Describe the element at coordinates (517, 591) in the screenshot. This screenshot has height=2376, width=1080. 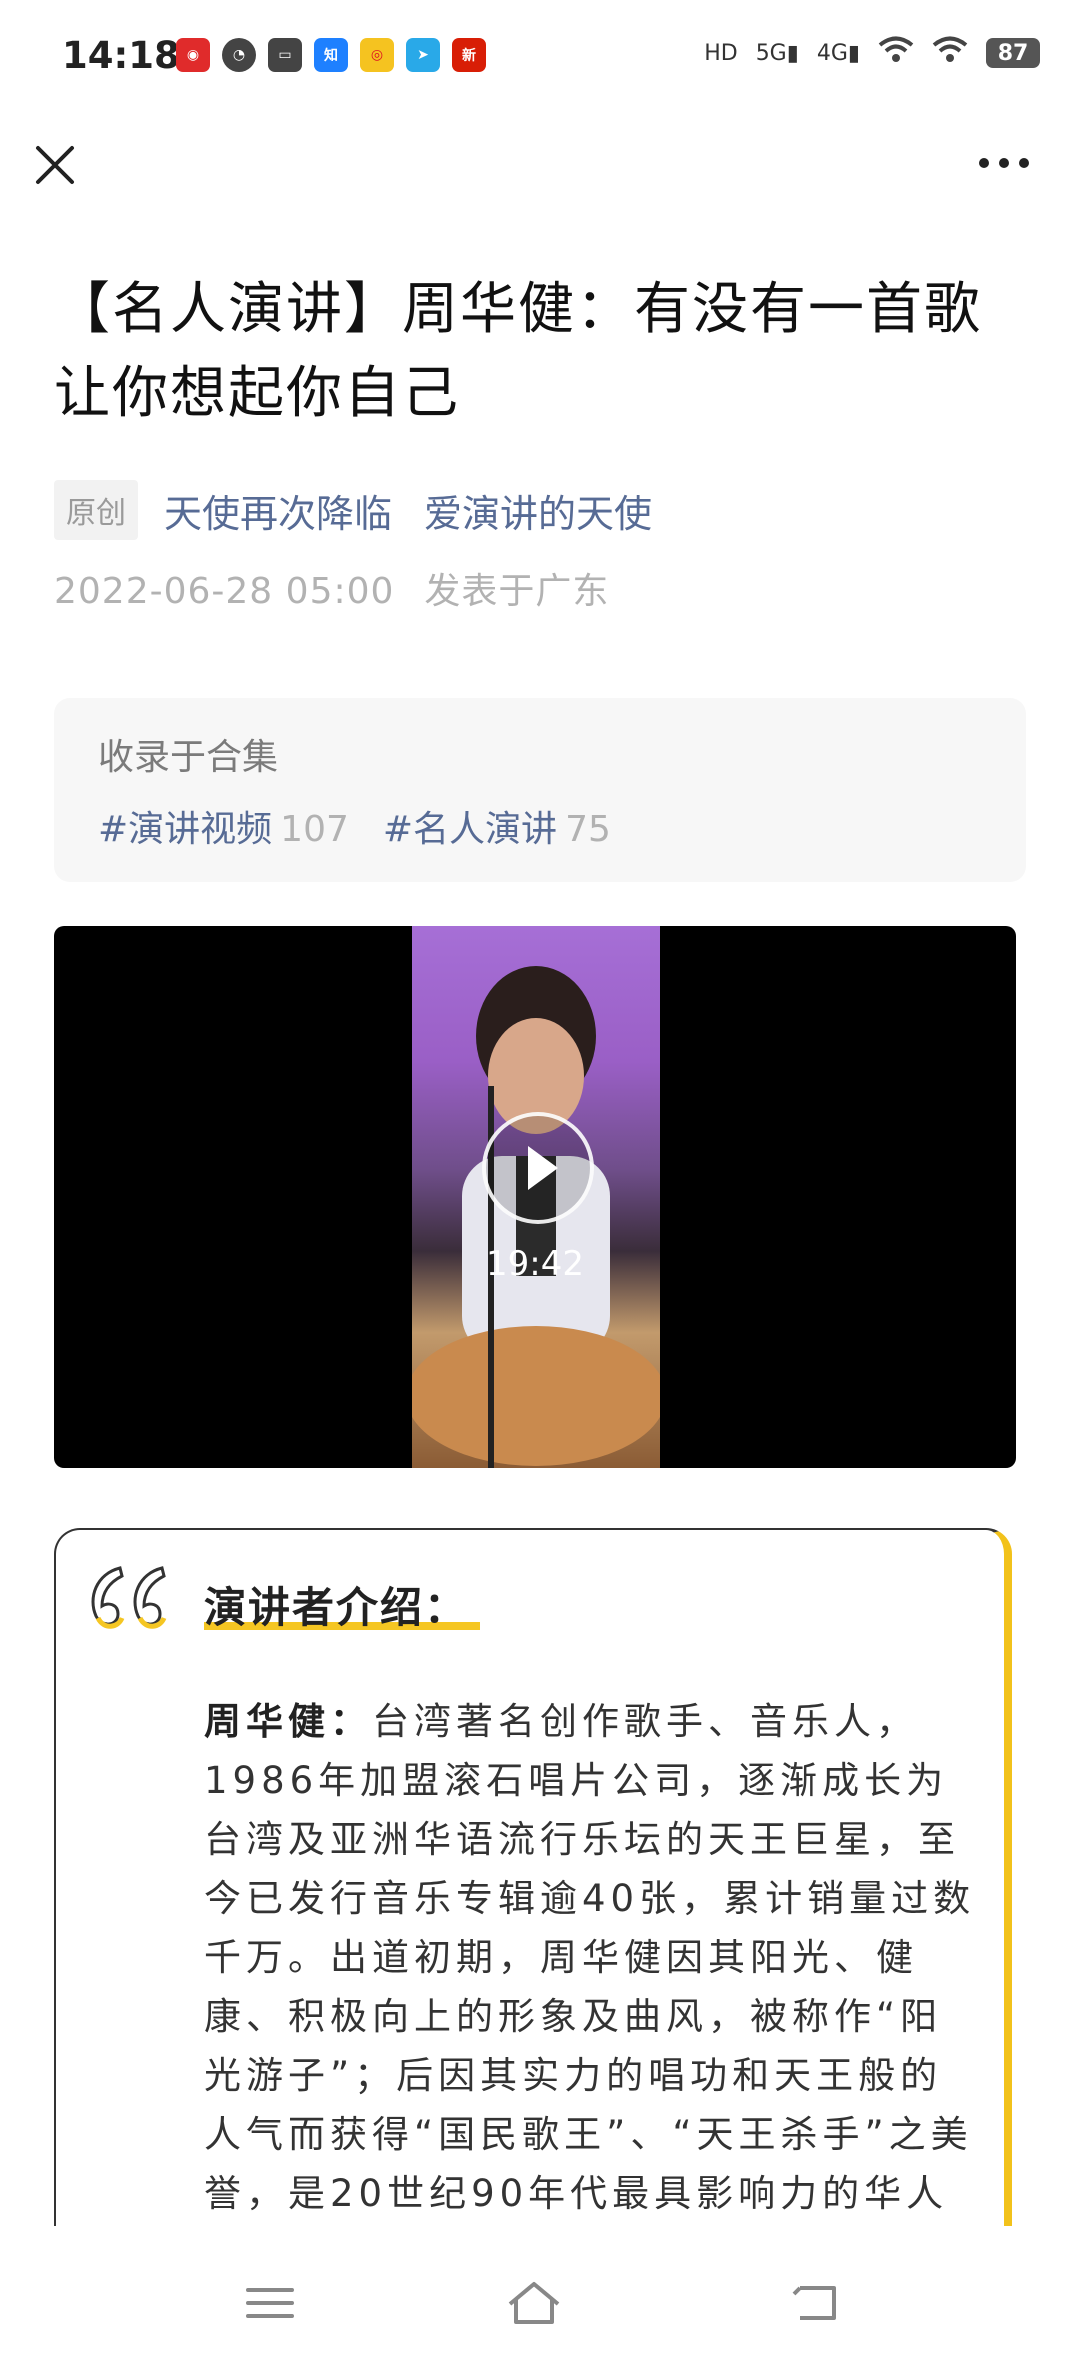
I see `publish-location: 发表于广东` at that location.